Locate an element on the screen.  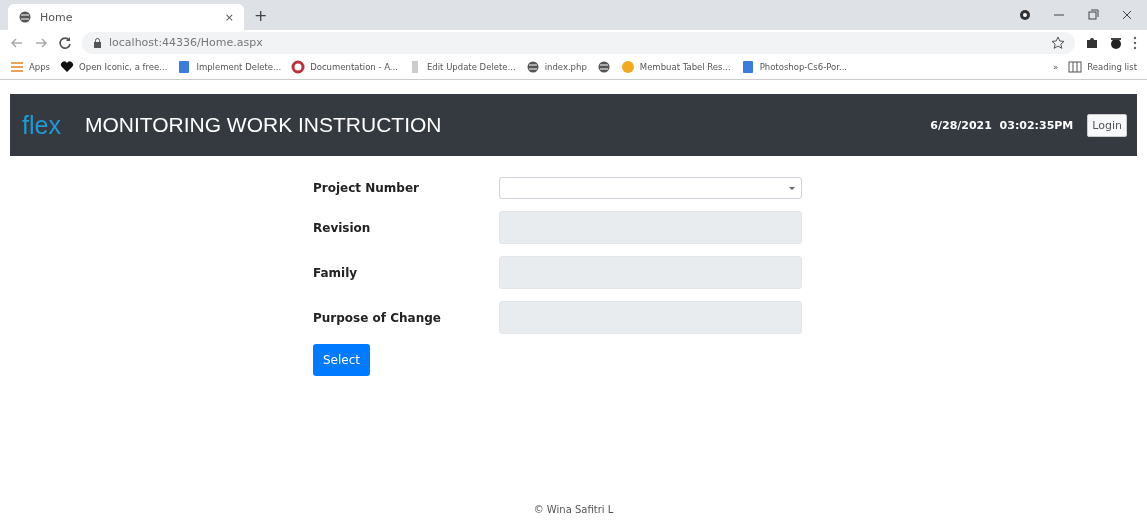
restore-icon is located at coordinates (1093, 15).